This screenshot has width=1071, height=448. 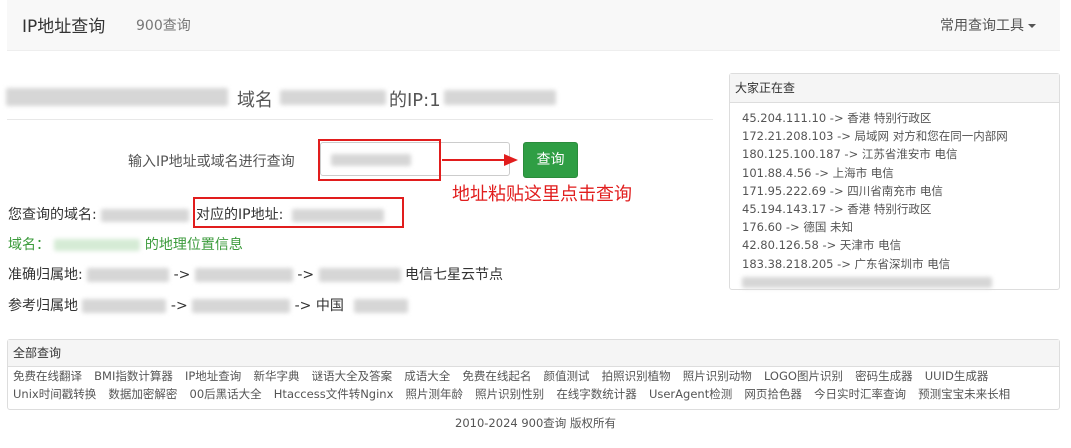 What do you see at coordinates (690, 394) in the screenshot?
I see `tool-link: UserAgent检测` at bounding box center [690, 394].